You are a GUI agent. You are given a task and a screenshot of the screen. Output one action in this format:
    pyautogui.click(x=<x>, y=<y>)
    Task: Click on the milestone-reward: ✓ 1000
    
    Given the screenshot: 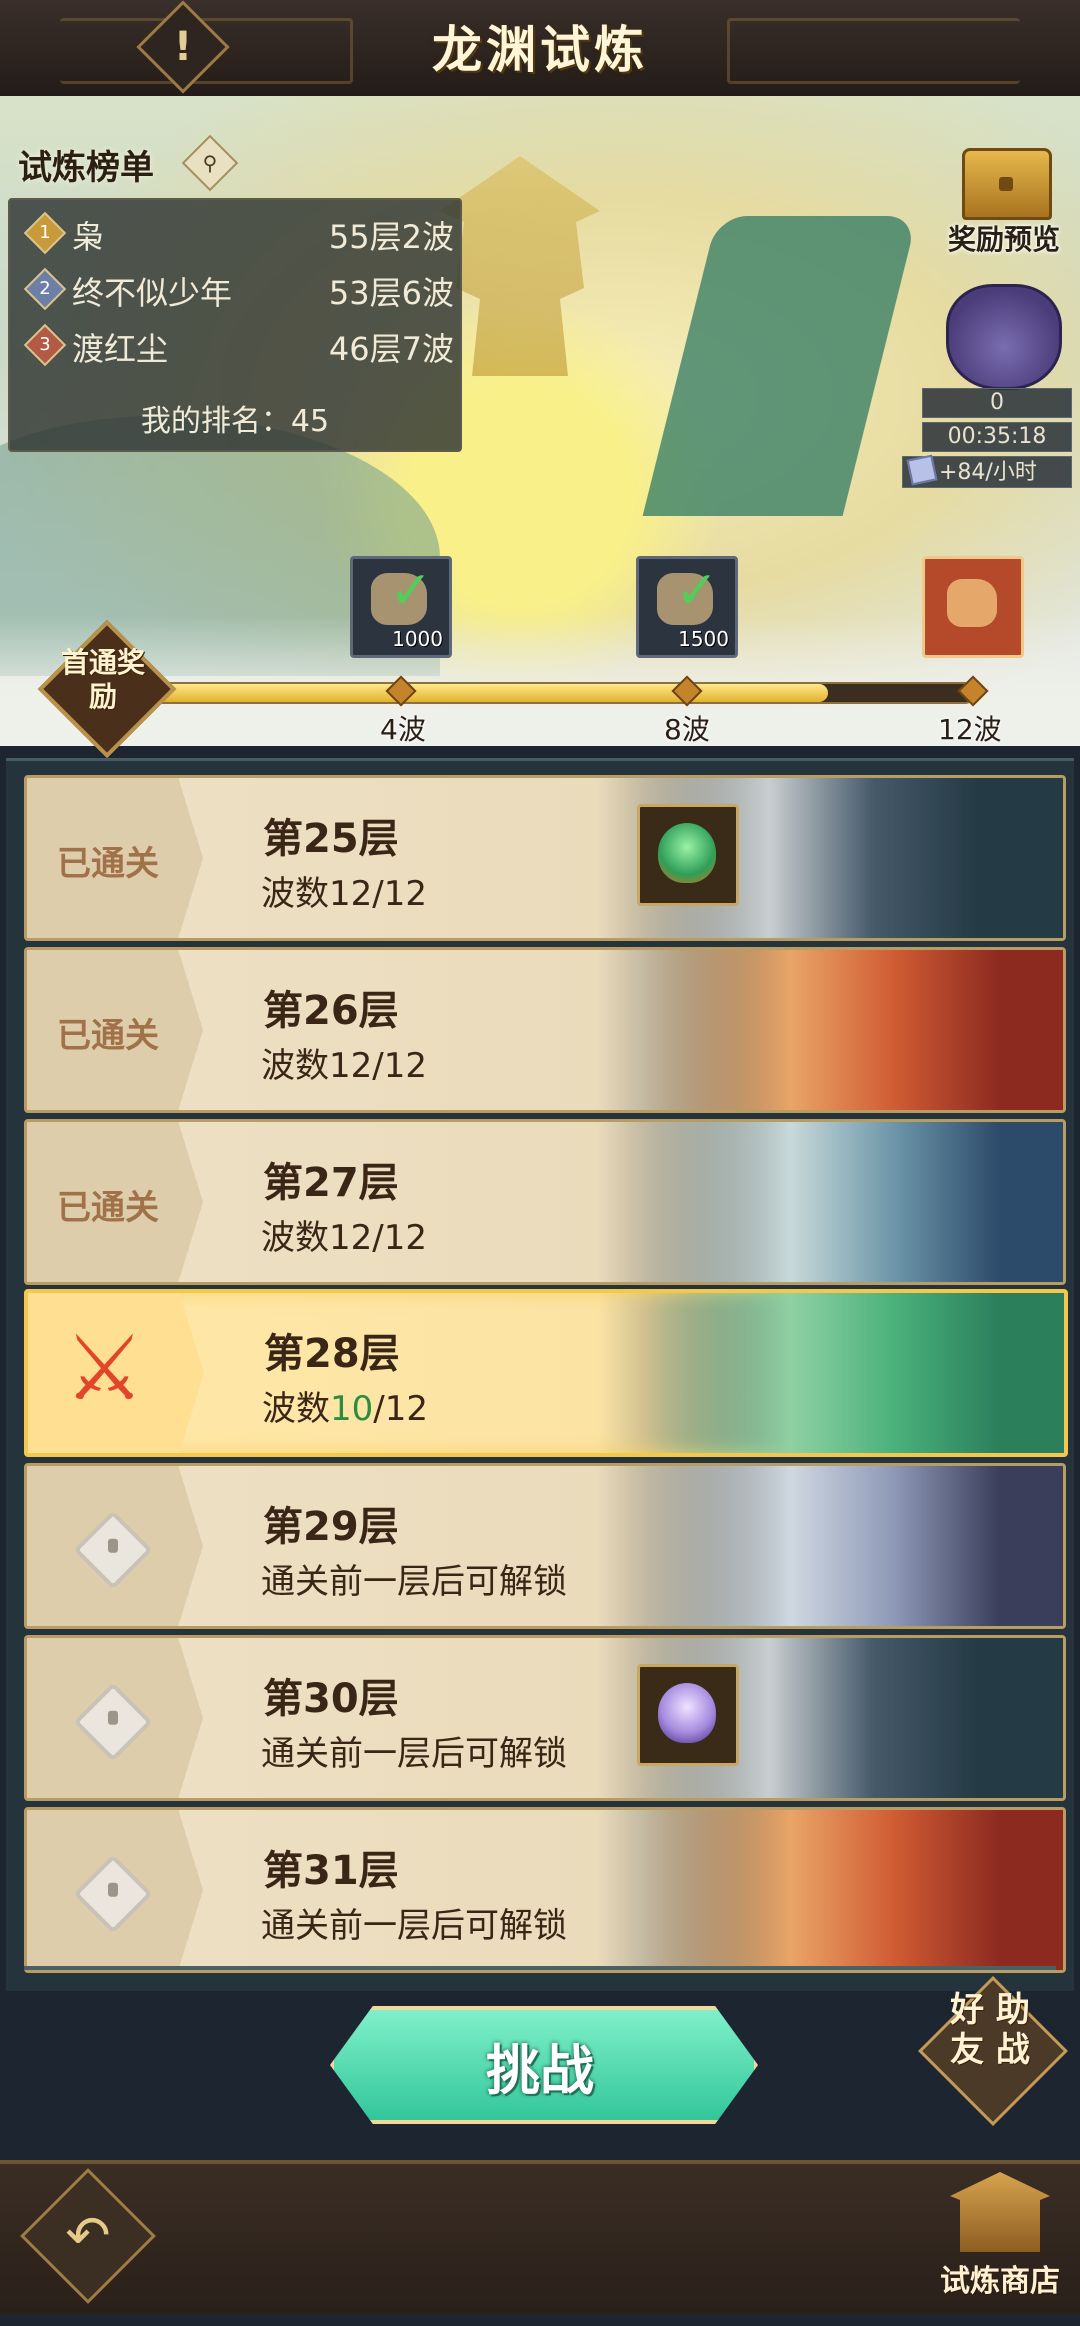 What is the action you would take?
    pyautogui.click(x=401, y=607)
    